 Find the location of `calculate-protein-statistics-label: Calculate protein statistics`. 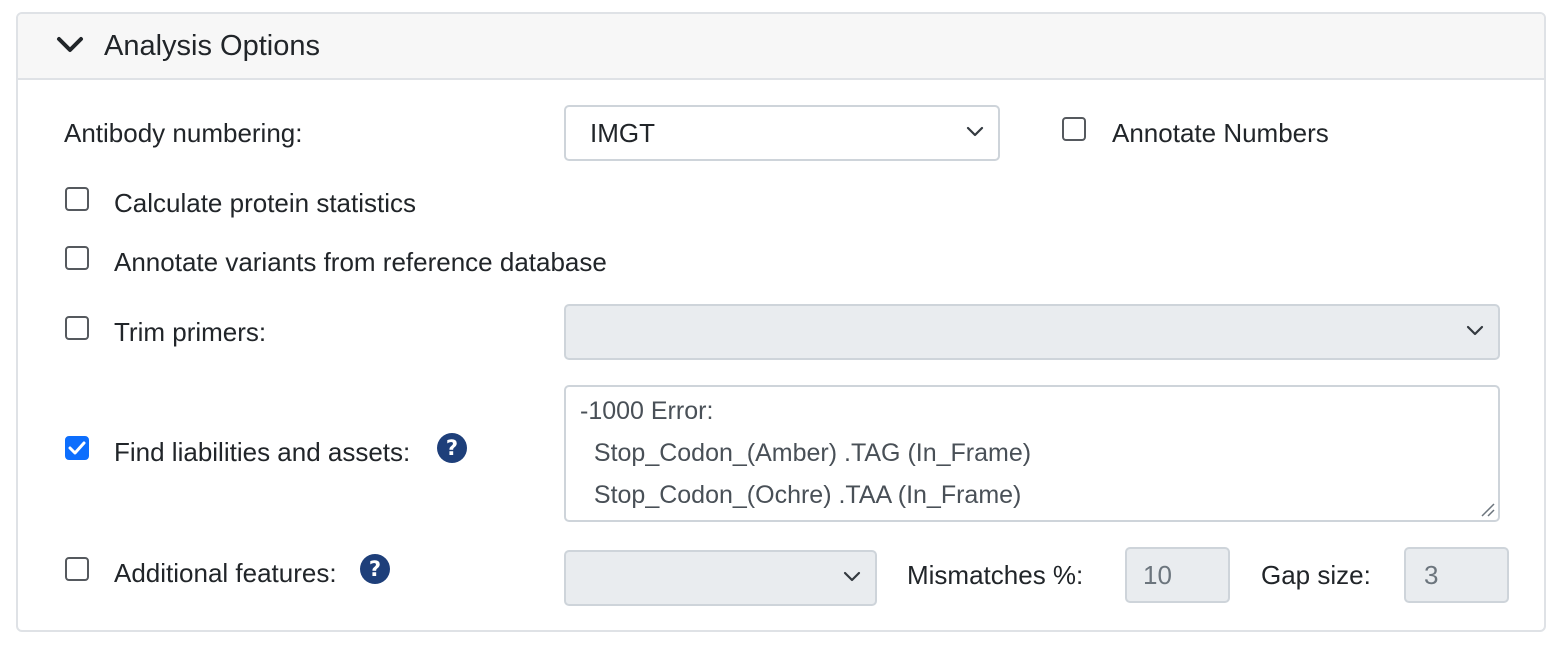

calculate-protein-statistics-label: Calculate protein statistics is located at coordinates (265, 203).